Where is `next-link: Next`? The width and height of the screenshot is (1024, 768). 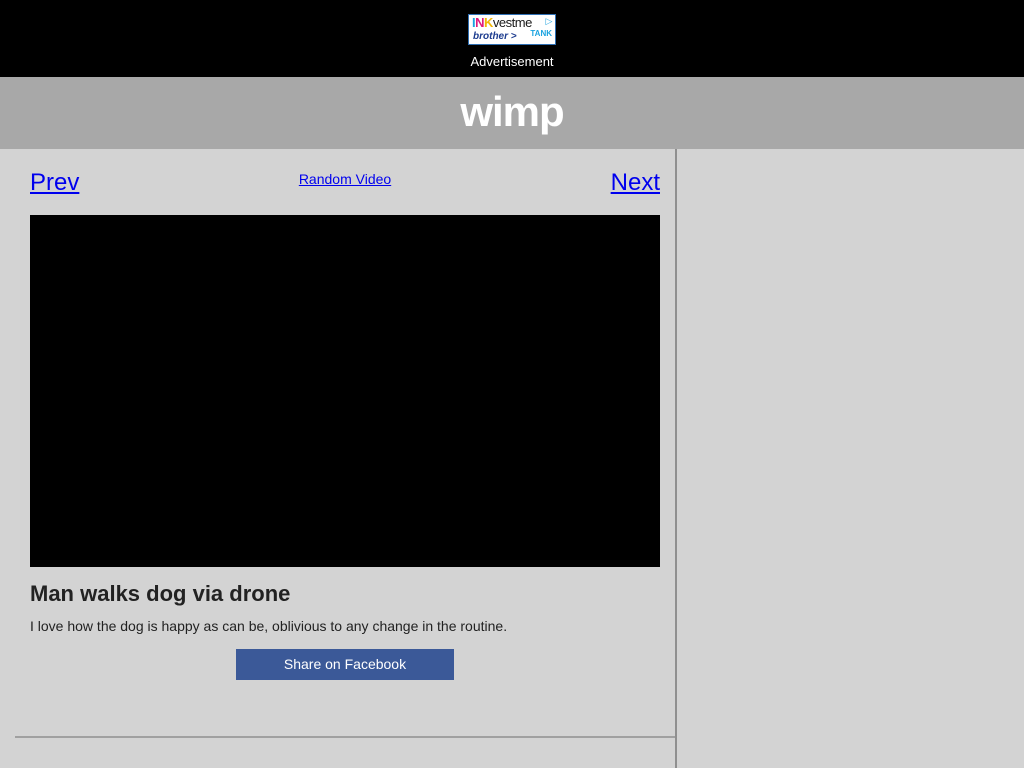
next-link: Next is located at coordinates (635, 183).